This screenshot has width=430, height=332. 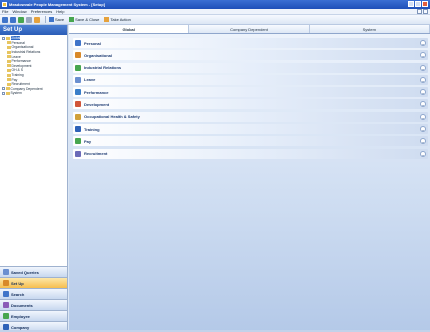 What do you see at coordinates (129, 29) in the screenshot?
I see `tab-global: Global` at bounding box center [129, 29].